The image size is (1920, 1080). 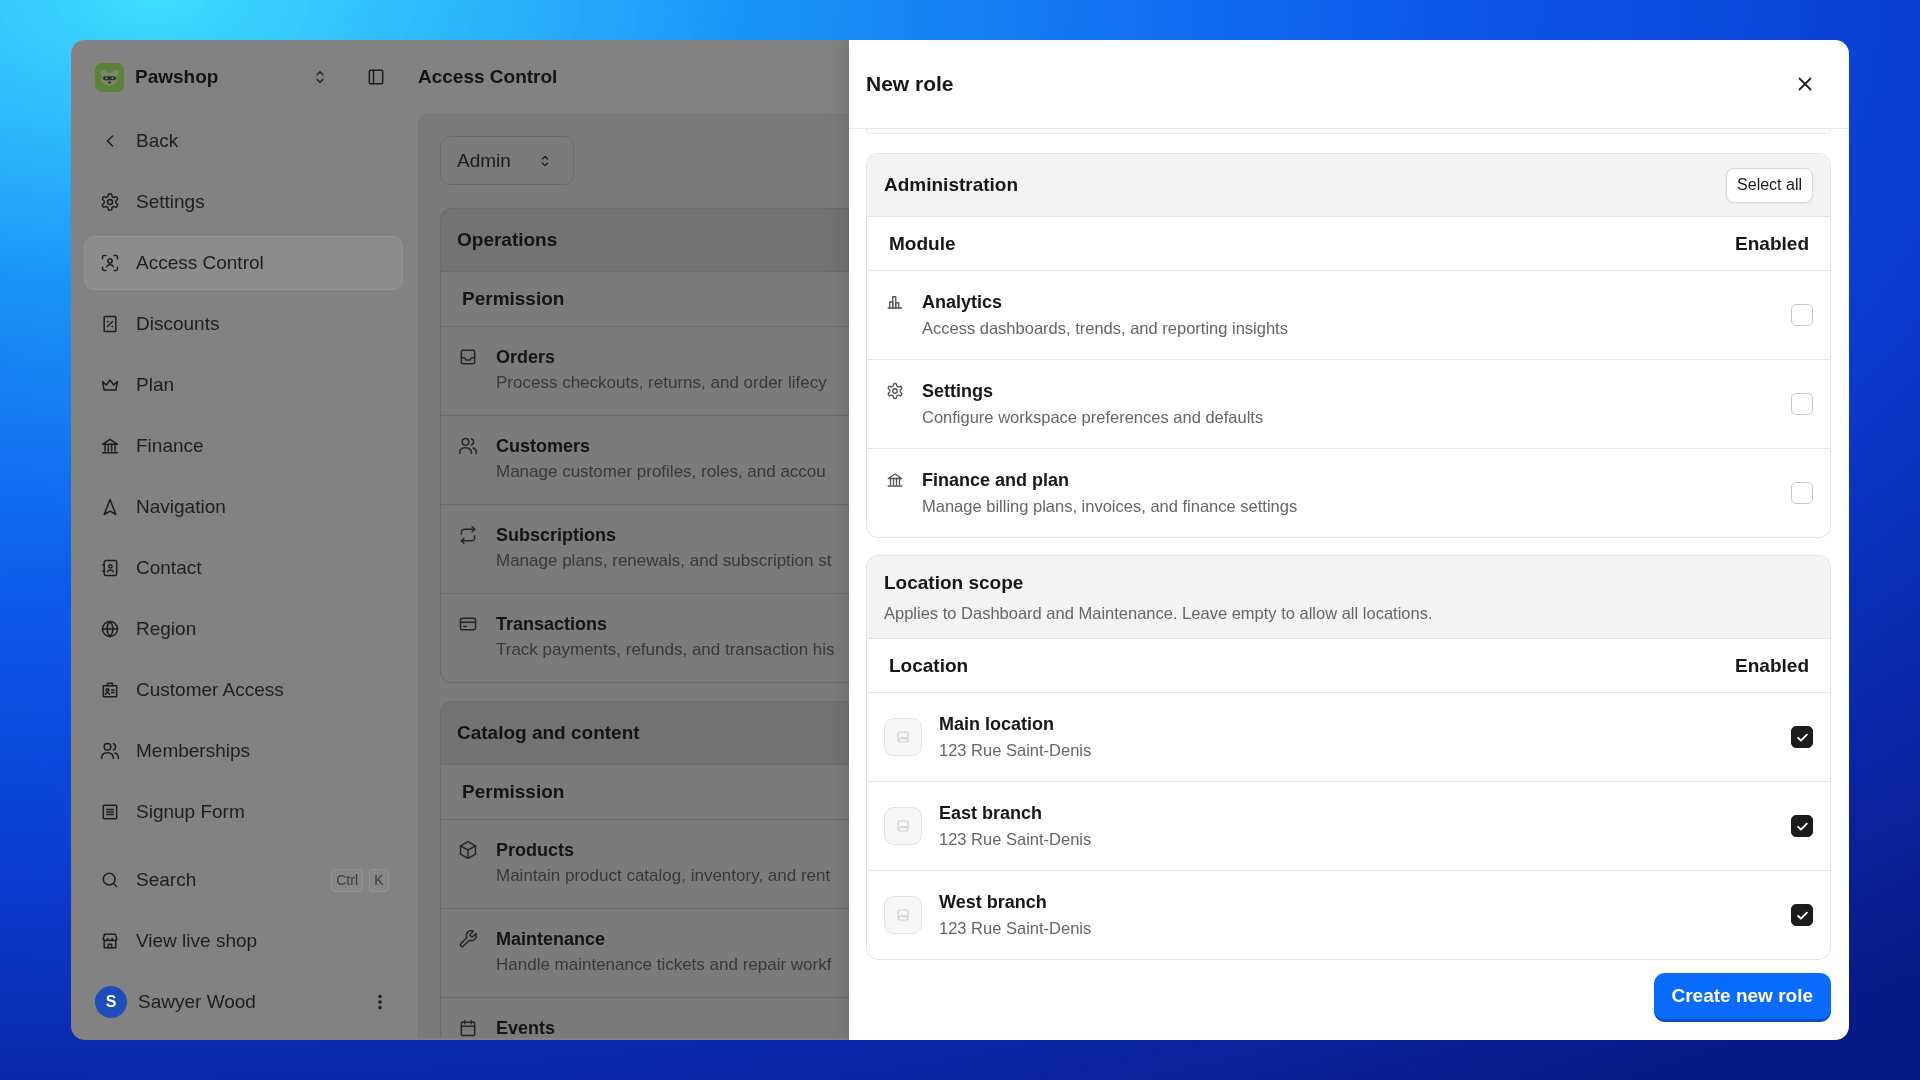 I want to click on page-title: Access Control, so click(x=488, y=77).